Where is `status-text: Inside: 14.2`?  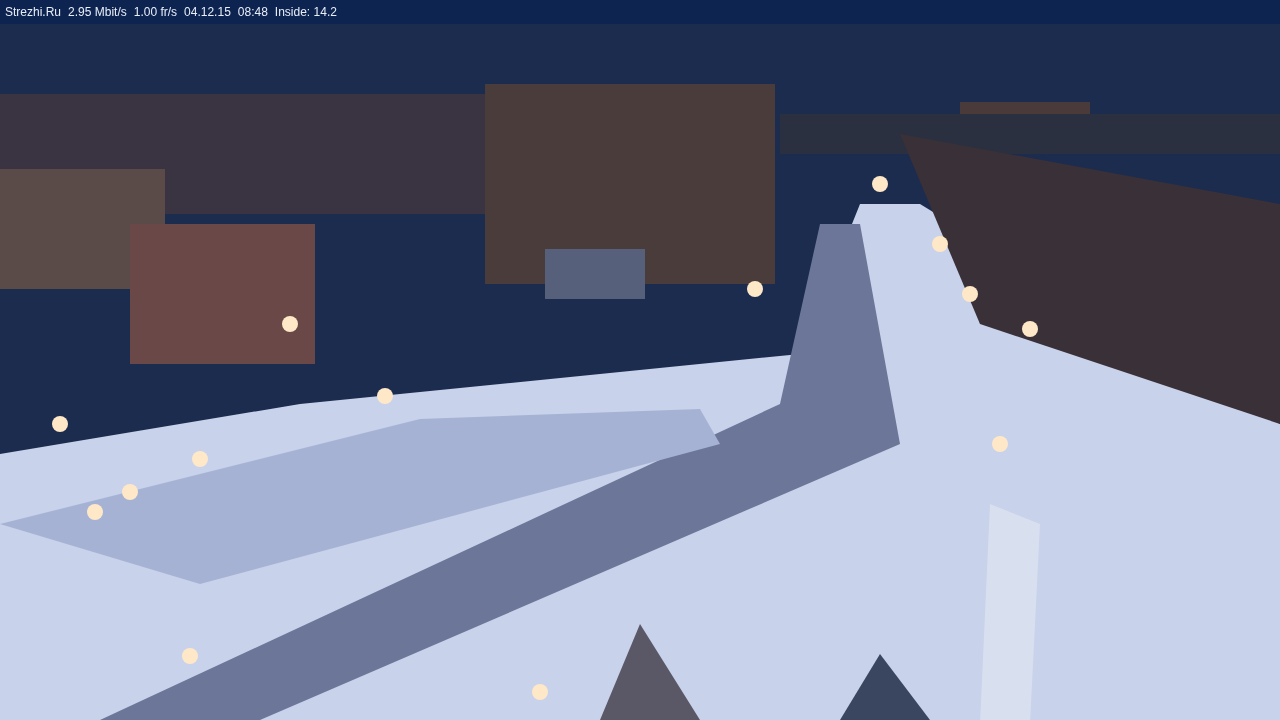 status-text: Inside: 14.2 is located at coordinates (305, 12).